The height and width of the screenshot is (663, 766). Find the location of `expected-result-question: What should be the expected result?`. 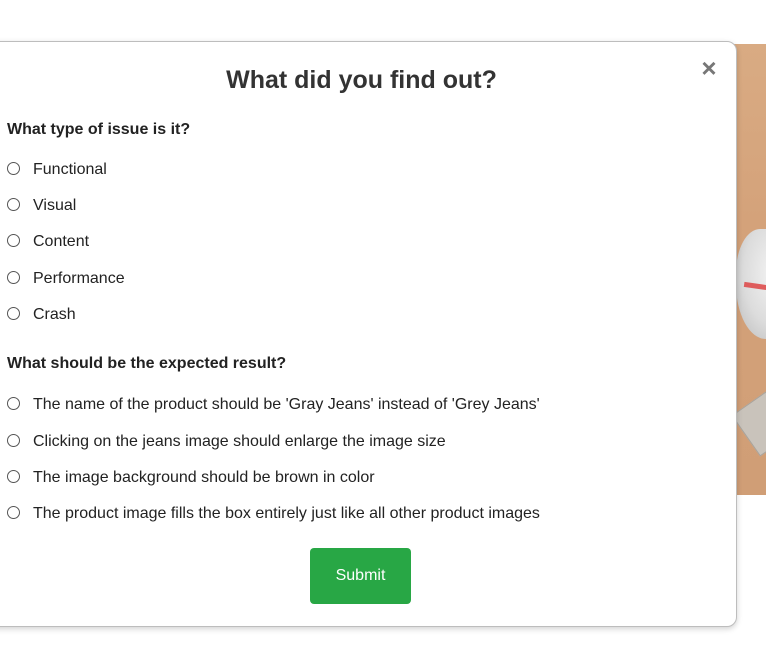

expected-result-question: What should be the expected result? is located at coordinates (147, 363).